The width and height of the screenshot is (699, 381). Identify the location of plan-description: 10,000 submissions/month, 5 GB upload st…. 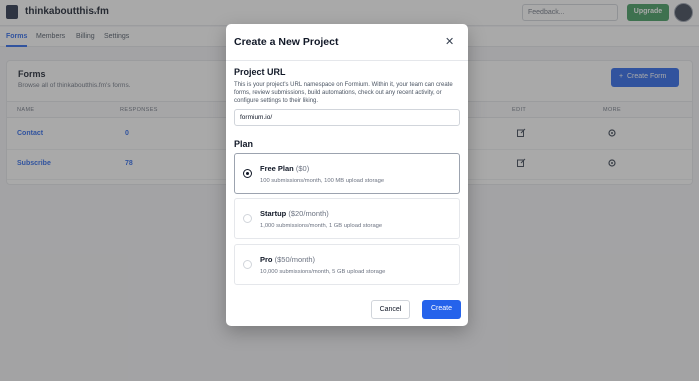
(323, 272).